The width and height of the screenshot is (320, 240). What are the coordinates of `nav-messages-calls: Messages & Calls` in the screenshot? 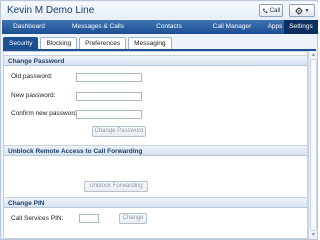 It's located at (98, 27).